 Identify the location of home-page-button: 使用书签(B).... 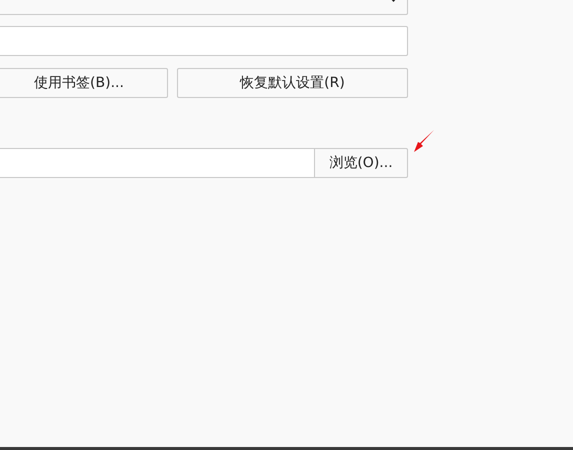
(84, 83).